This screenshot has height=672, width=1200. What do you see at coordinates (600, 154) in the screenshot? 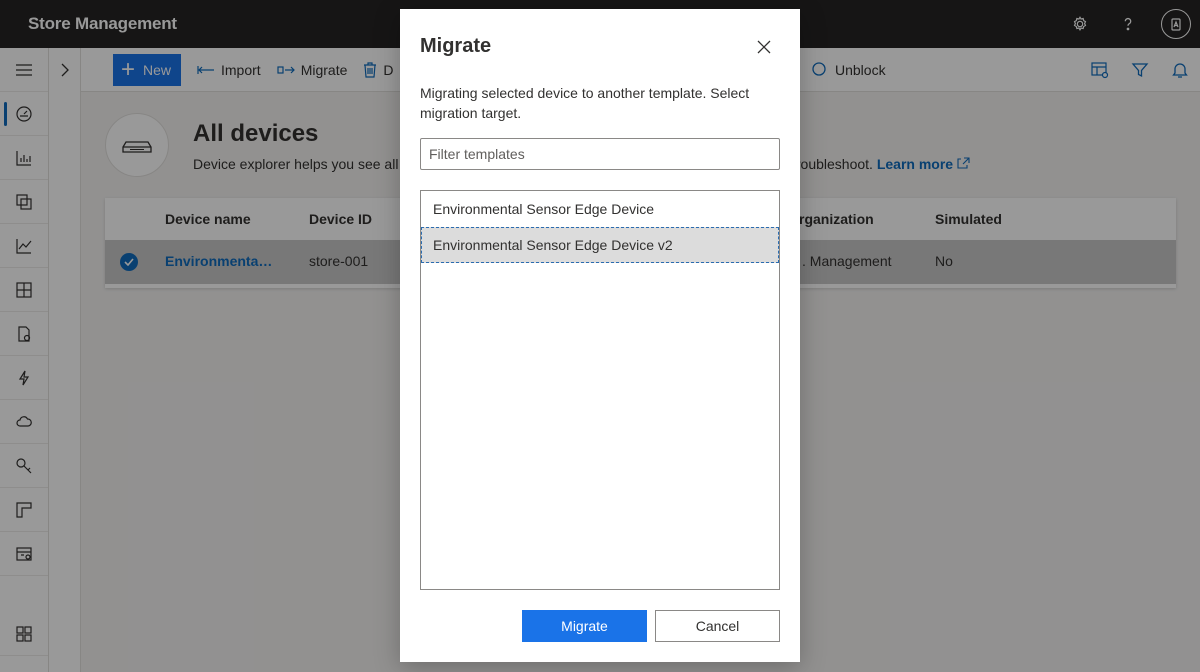
I see `filter-templates-input` at bounding box center [600, 154].